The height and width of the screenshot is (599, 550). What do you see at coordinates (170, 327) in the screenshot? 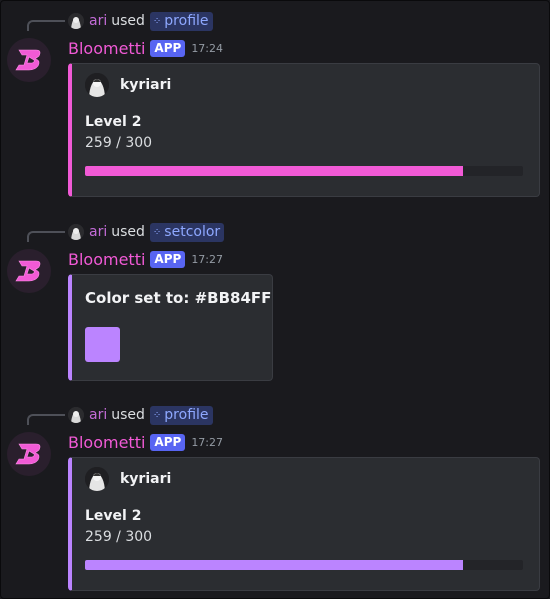
I see `color-embed: Color set to: #BB84FF` at bounding box center [170, 327].